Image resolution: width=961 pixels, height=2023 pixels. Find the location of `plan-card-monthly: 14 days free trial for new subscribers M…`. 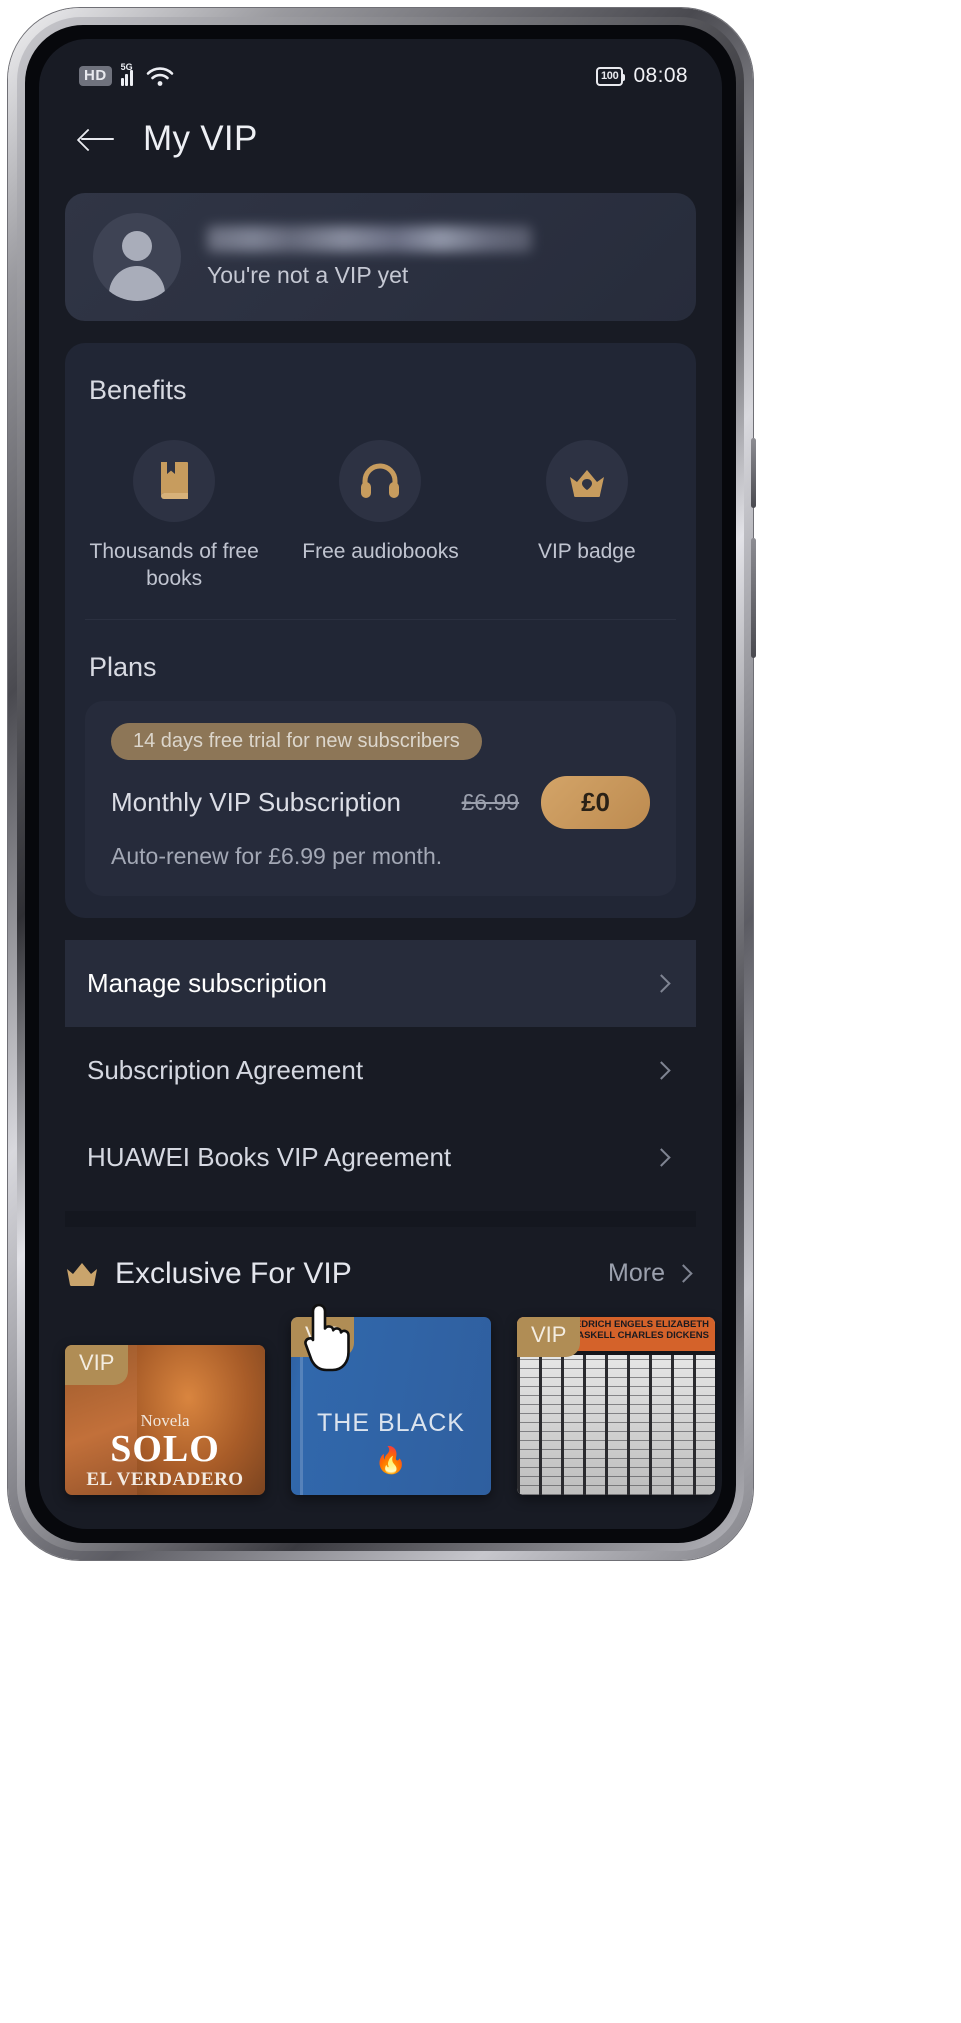

plan-card-monthly: 14 days free trial for new subscribers M… is located at coordinates (380, 798).